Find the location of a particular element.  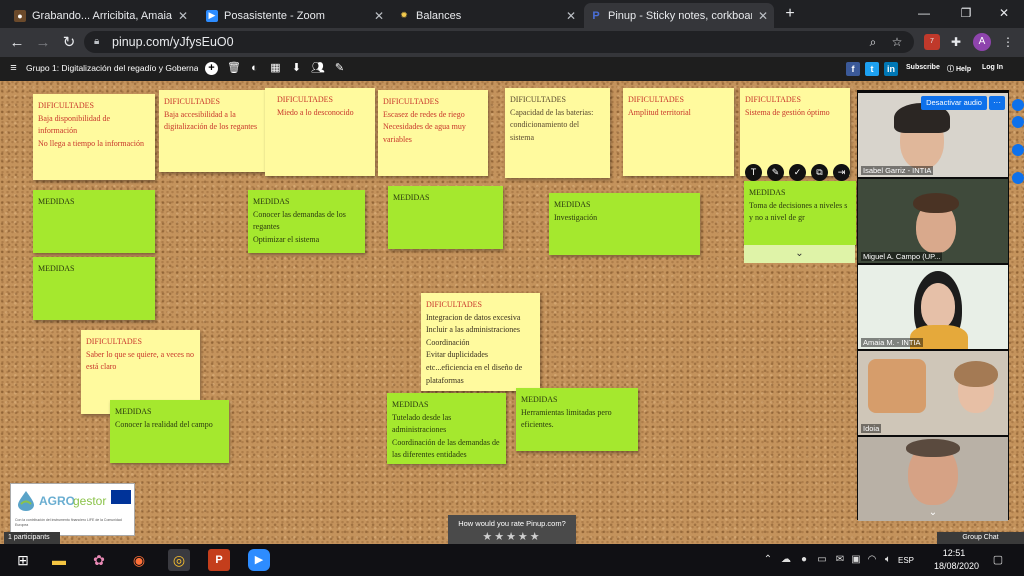

edit-icon: ✎ is located at coordinates (339, 68).